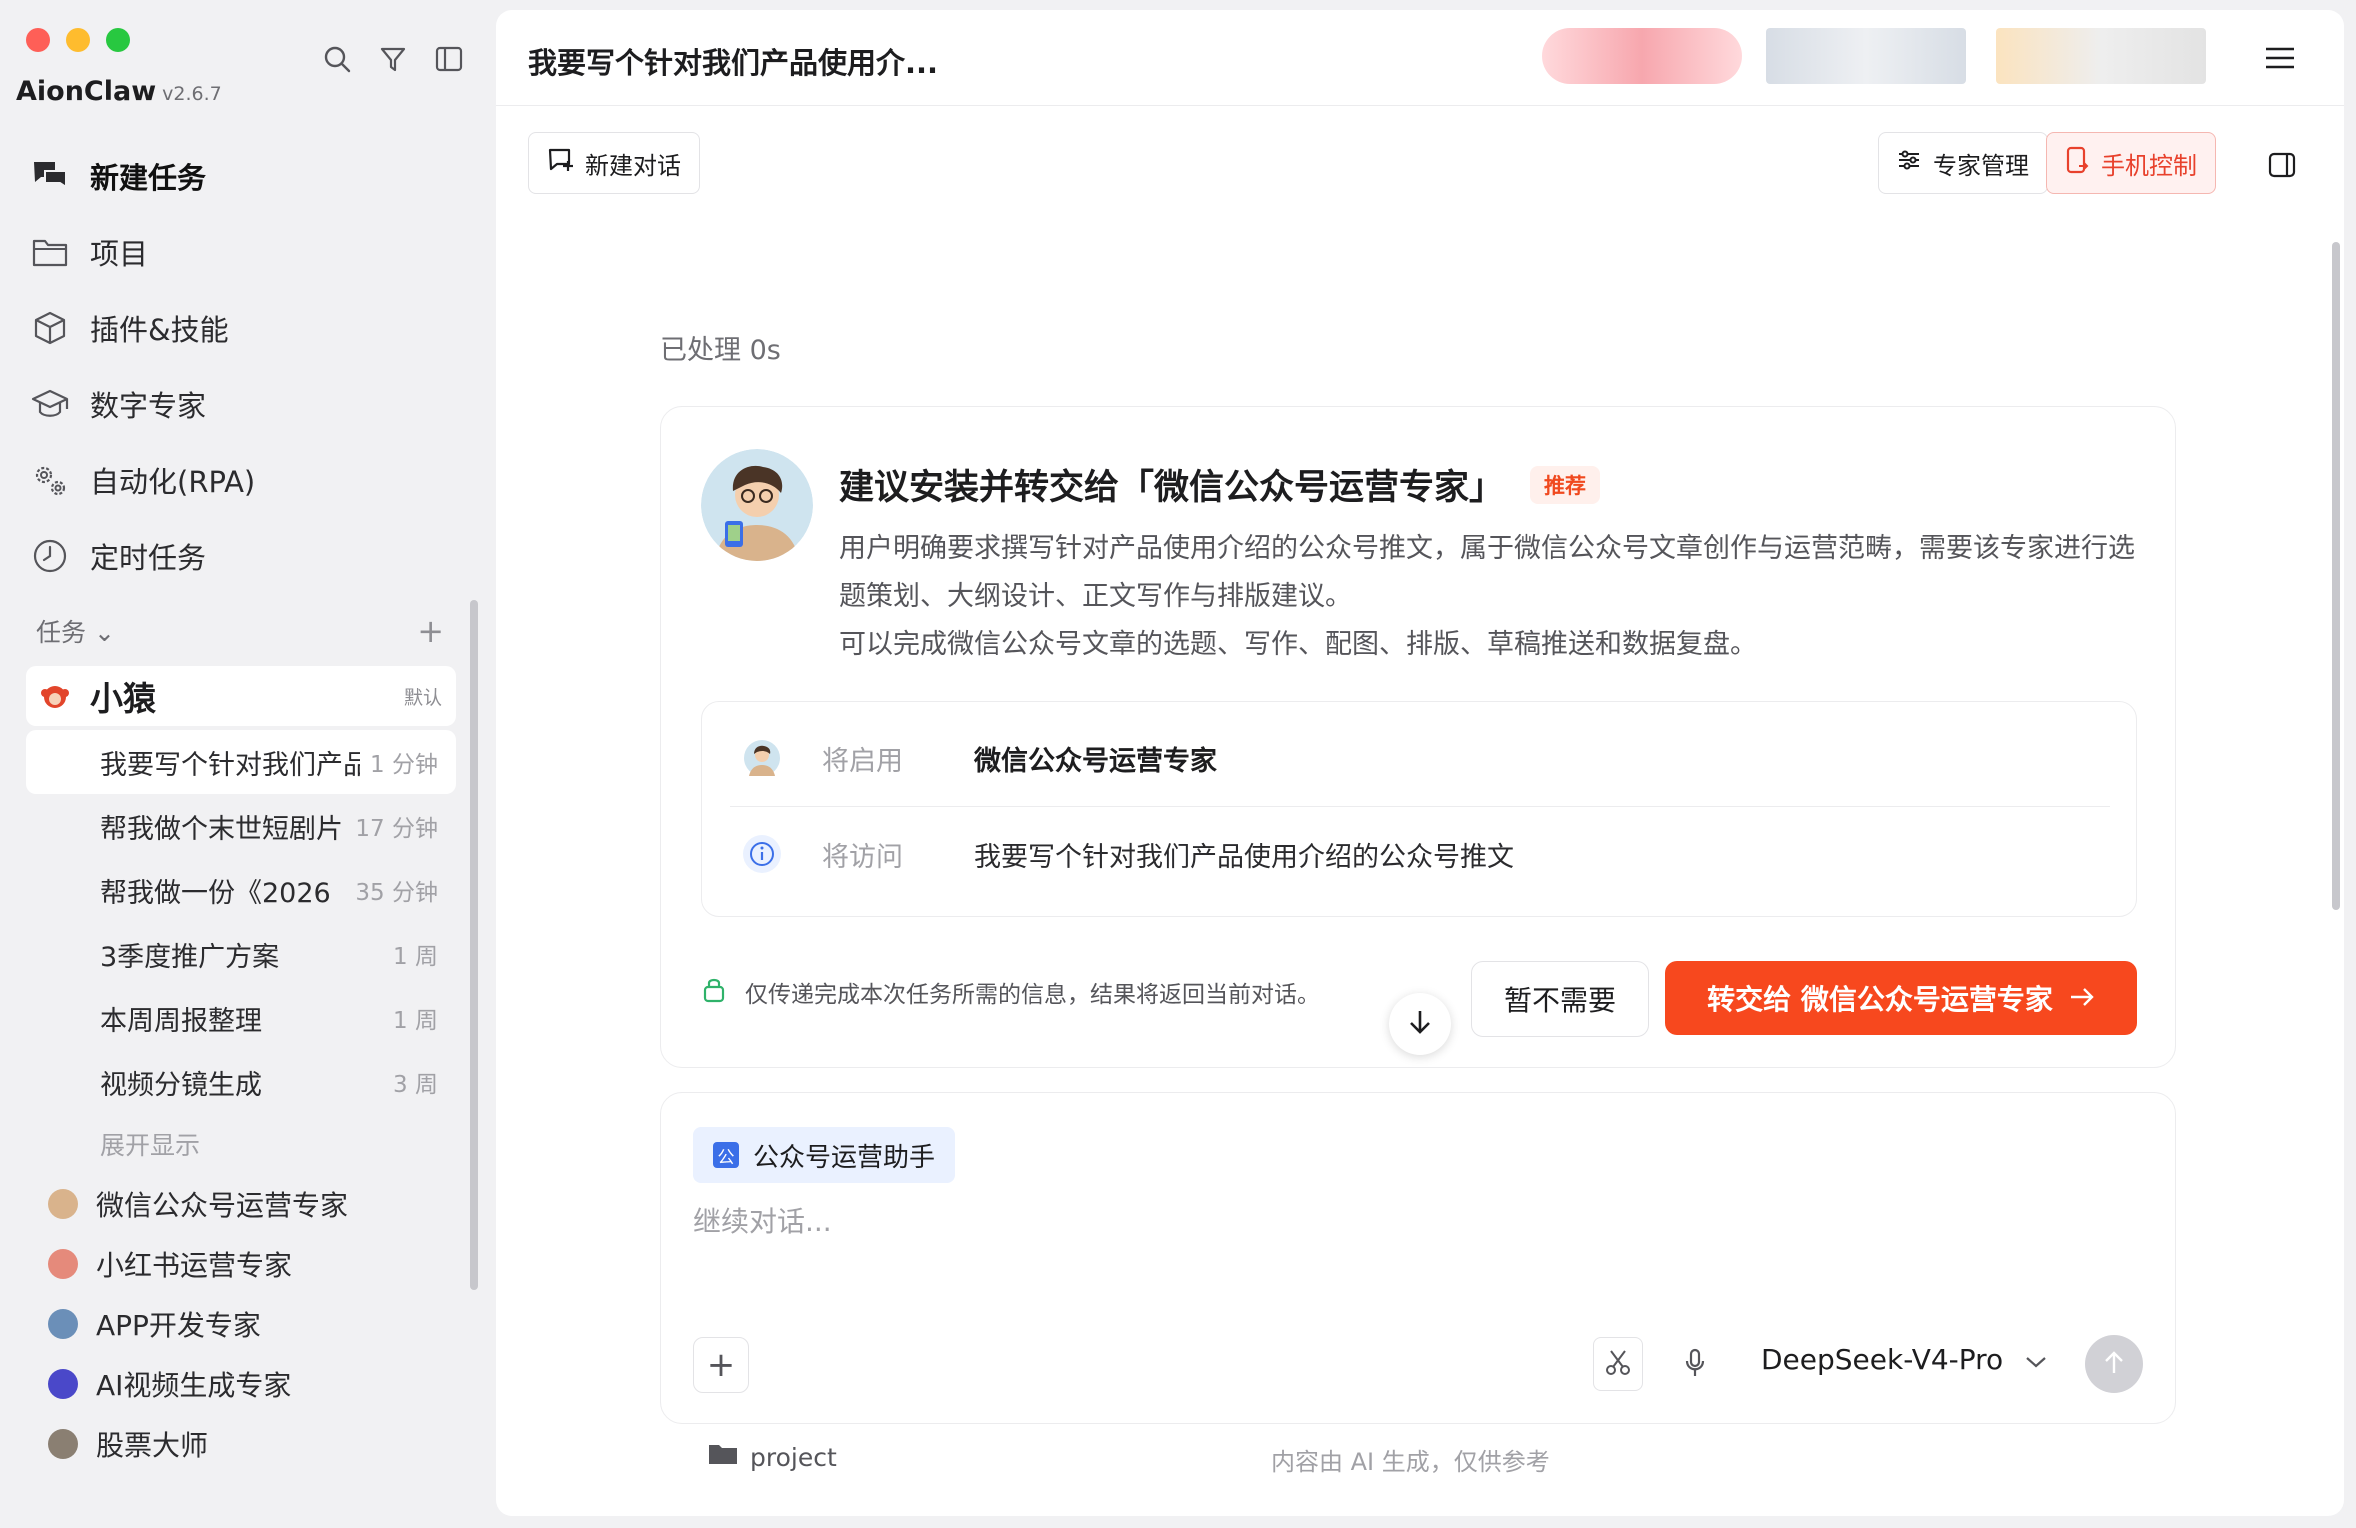  What do you see at coordinates (250, 328) in the screenshot?
I see `nav-plugins: 插件&技能` at bounding box center [250, 328].